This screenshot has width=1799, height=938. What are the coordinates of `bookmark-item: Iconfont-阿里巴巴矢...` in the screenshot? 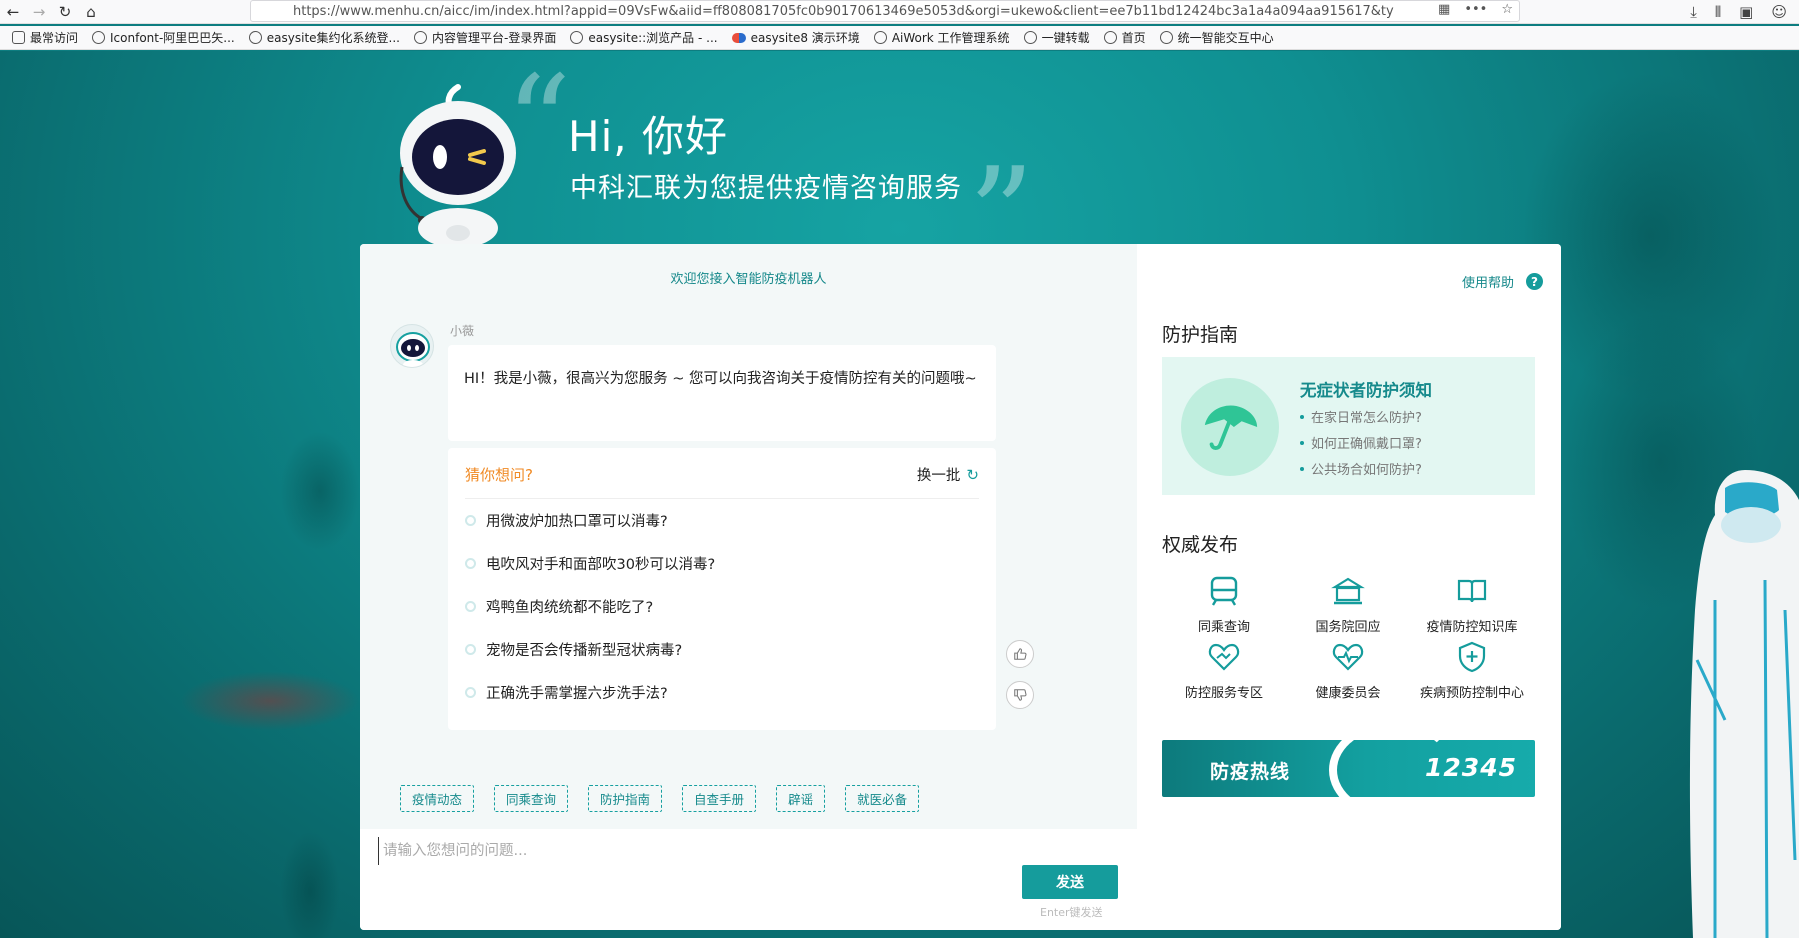 It's located at (163, 37).